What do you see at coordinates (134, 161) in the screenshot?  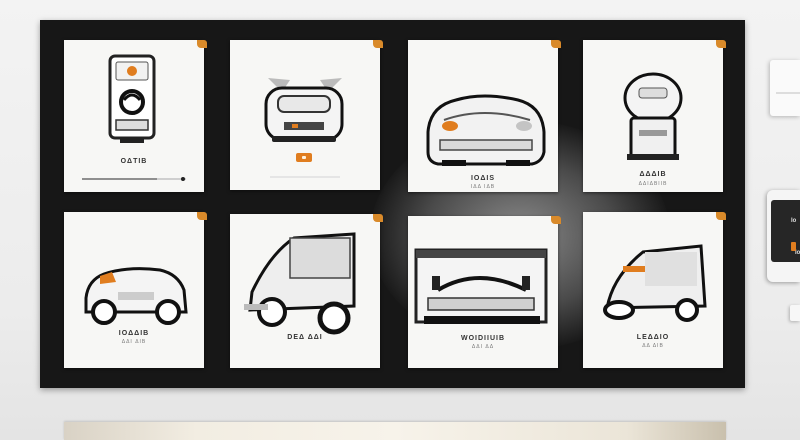 I see `card-title: OΔTIB` at bounding box center [134, 161].